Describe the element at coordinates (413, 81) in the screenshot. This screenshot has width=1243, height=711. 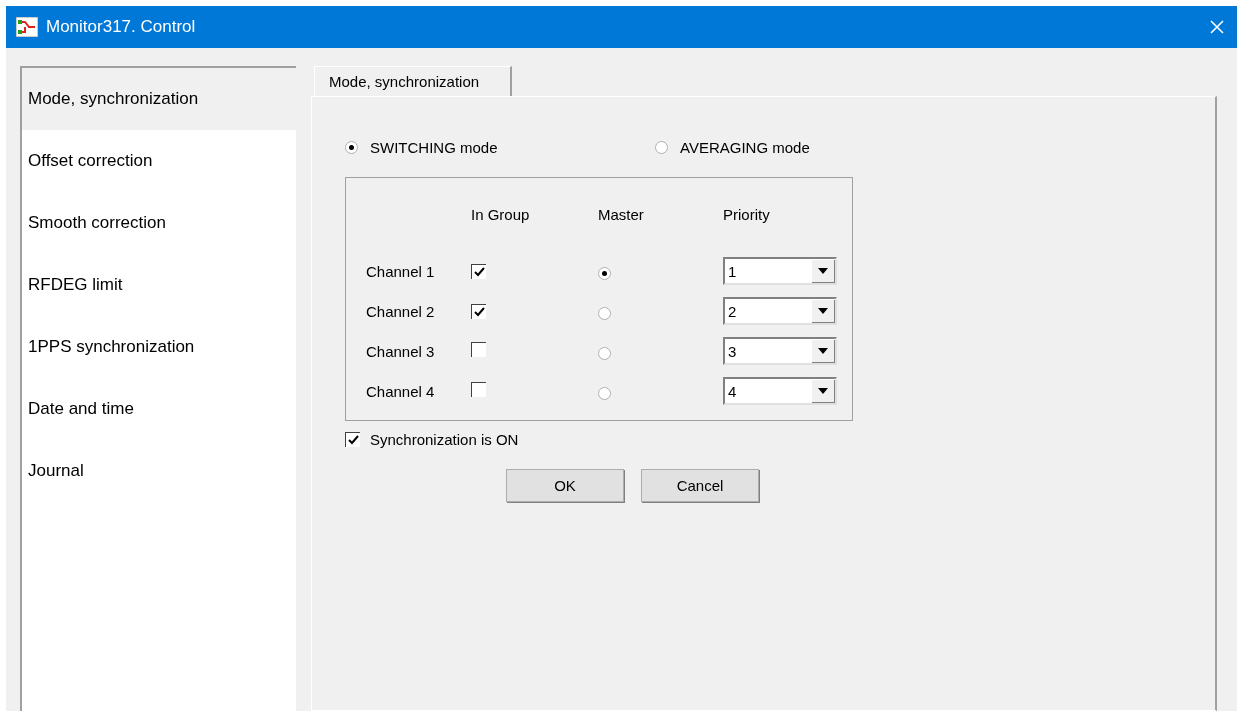
I see `tab: Mode, synchronization` at that location.